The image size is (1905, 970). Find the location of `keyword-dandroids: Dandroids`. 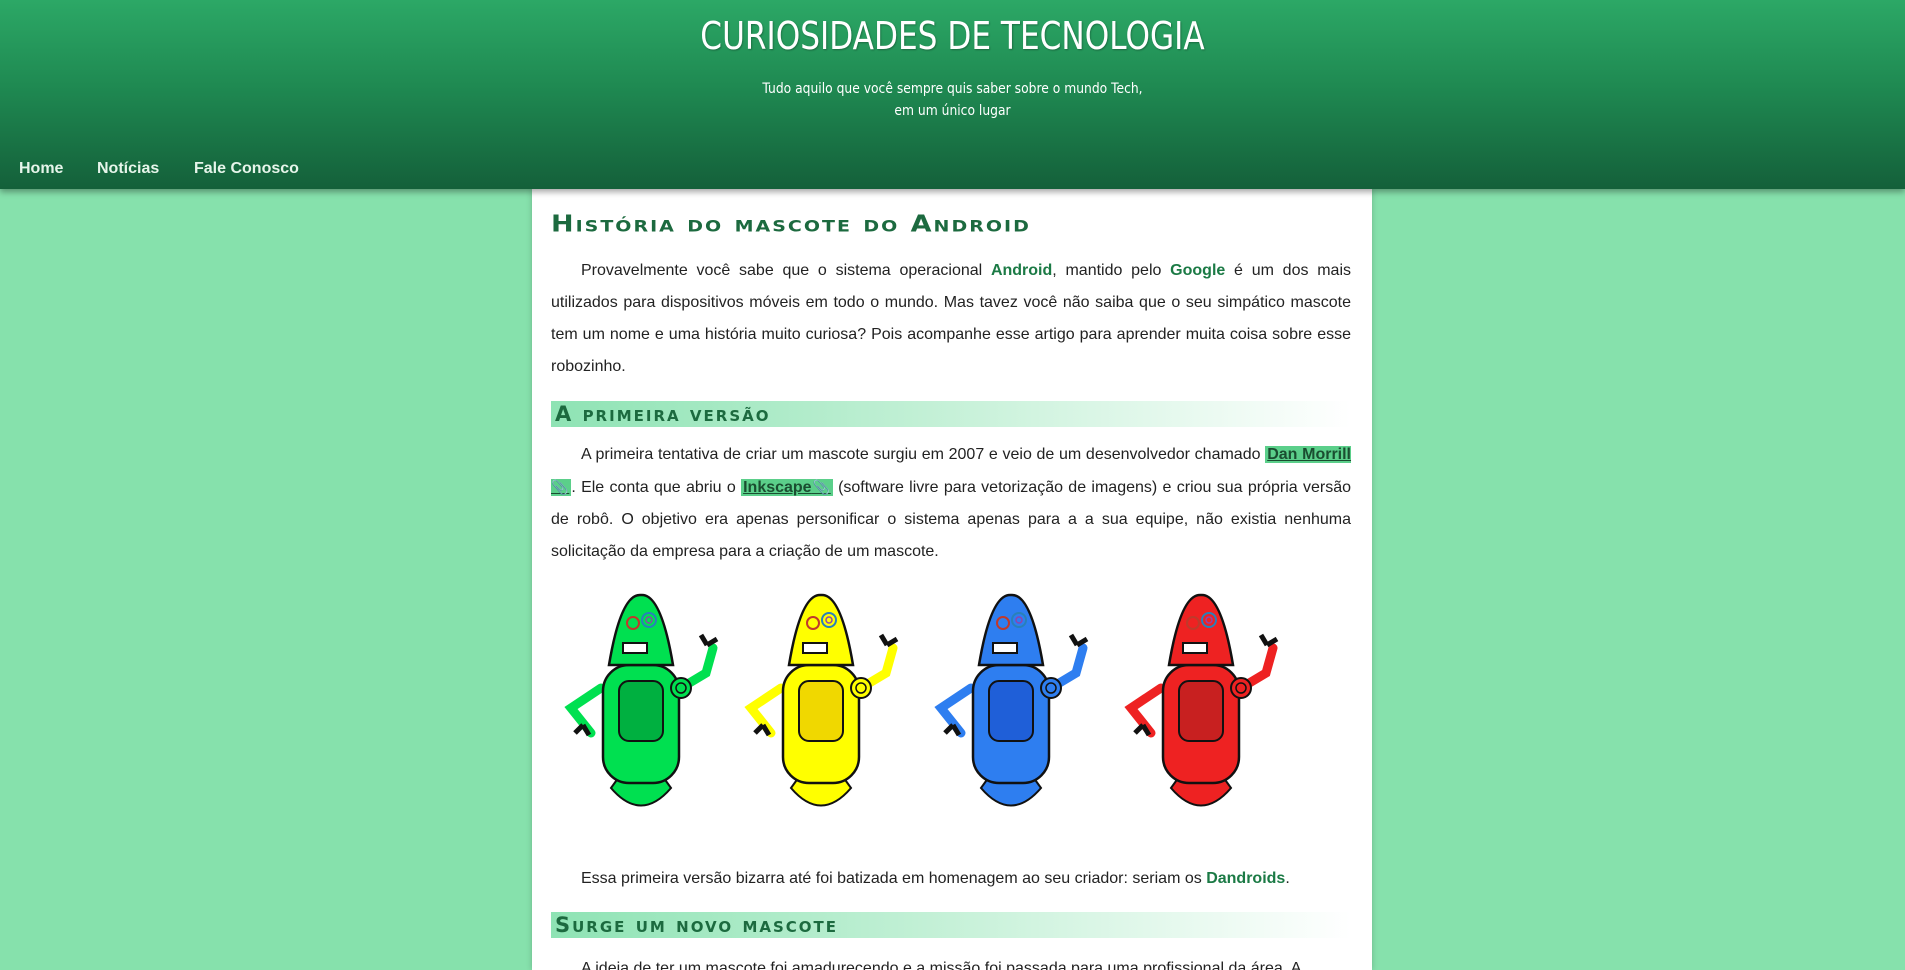

keyword-dandroids: Dandroids is located at coordinates (1246, 878).